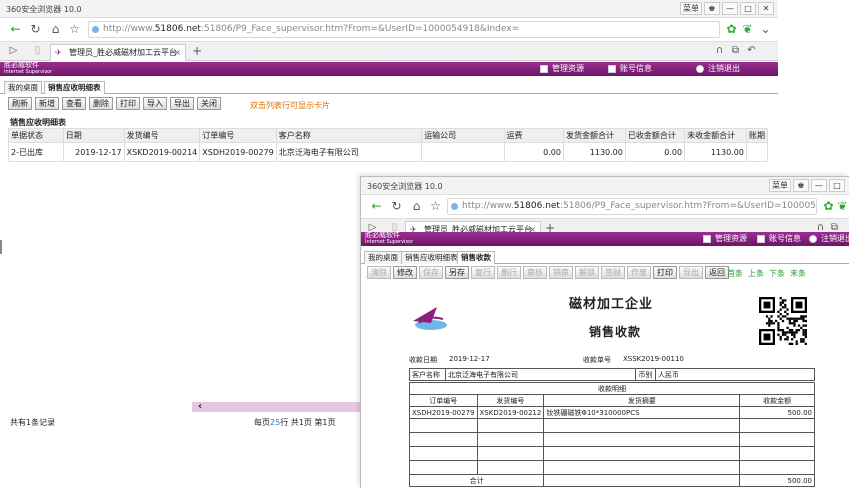  Describe the element at coordinates (483, 272) in the screenshot. I see `toolbar-button-4: 复行` at that location.